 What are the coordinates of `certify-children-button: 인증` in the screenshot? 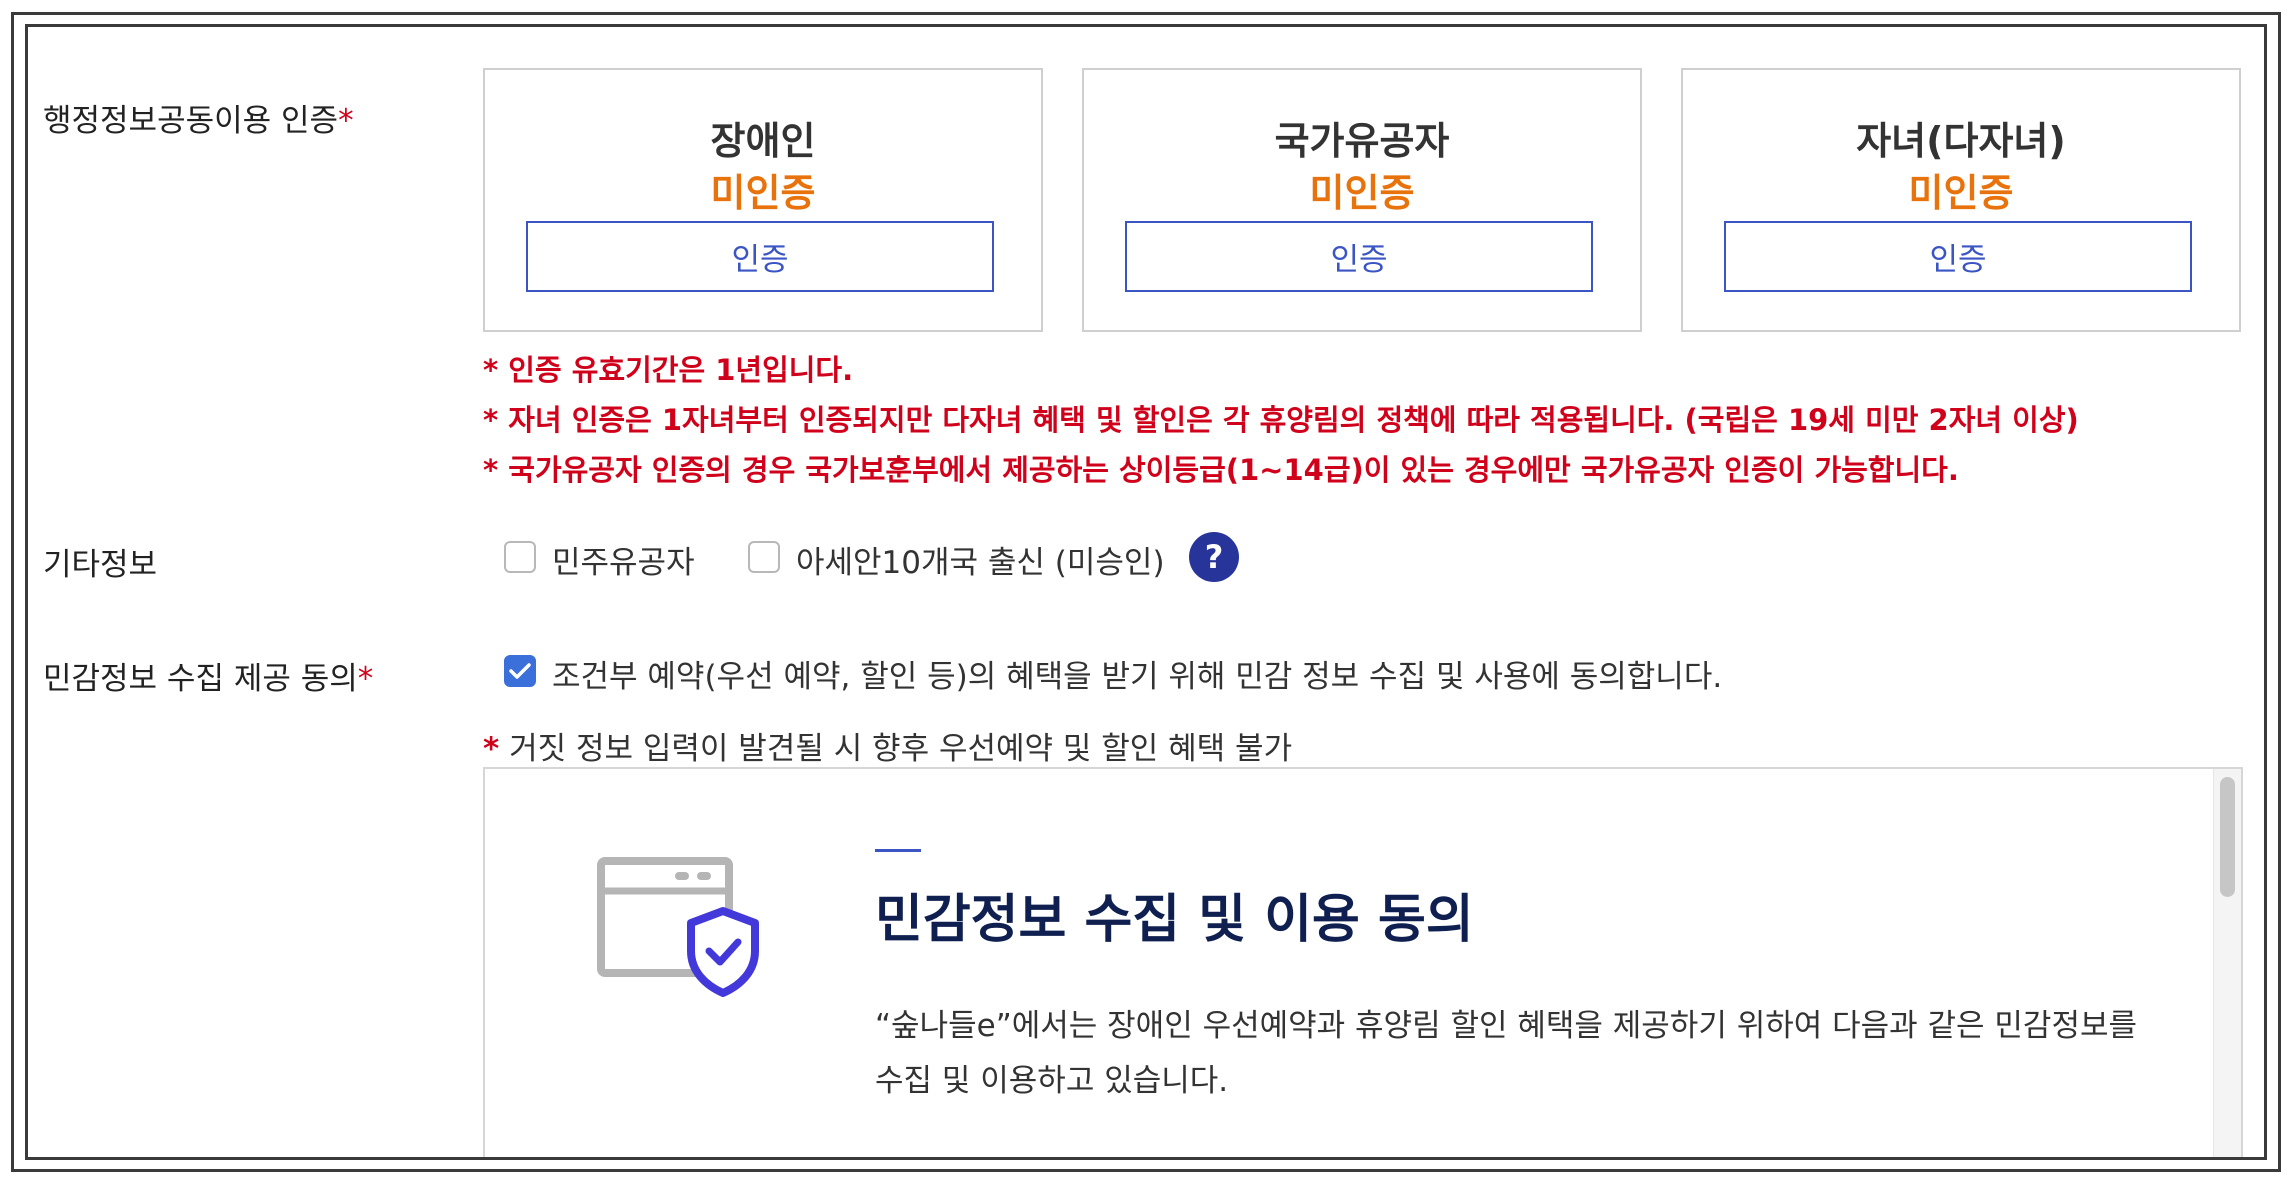 It's located at (1958, 256).